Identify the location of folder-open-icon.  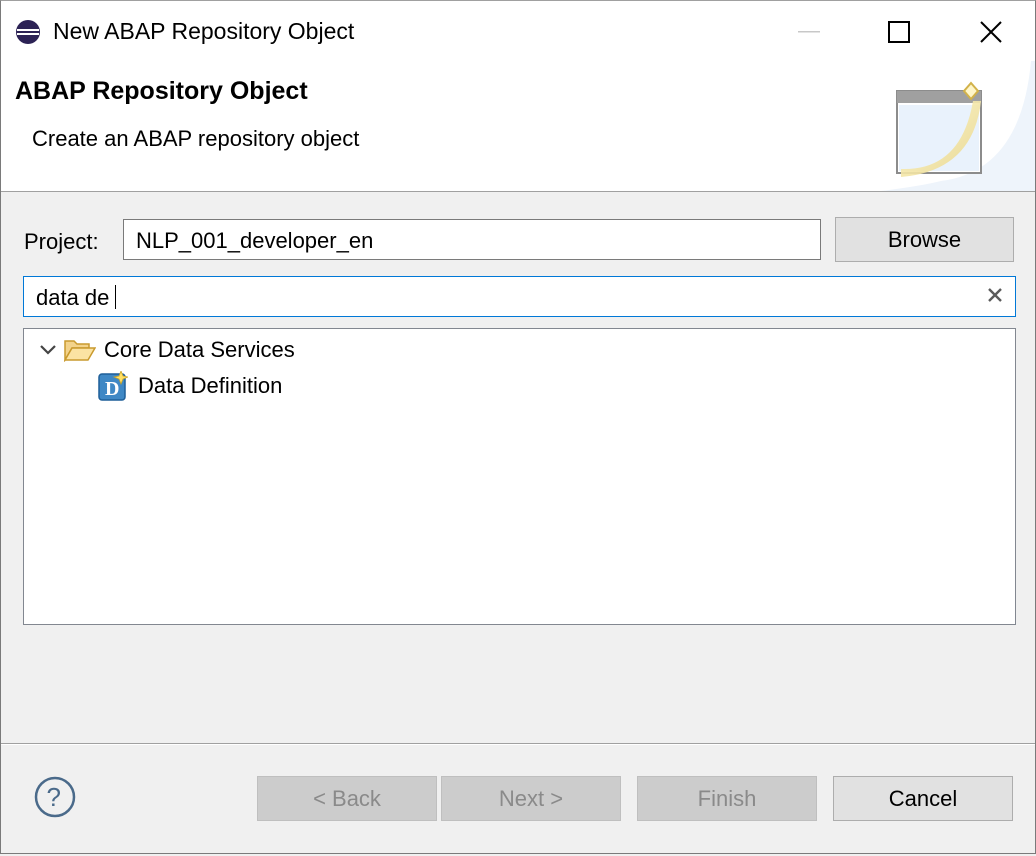
(80, 351).